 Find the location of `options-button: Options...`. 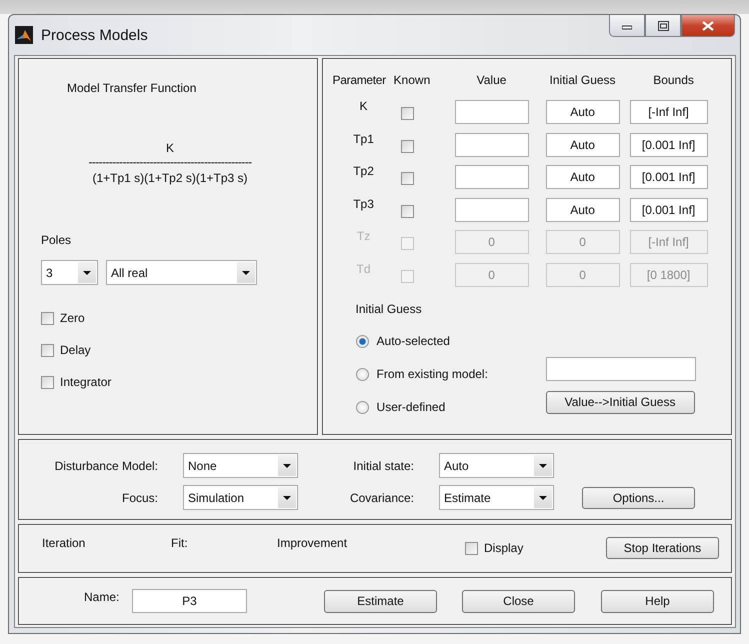

options-button: Options... is located at coordinates (638, 497).